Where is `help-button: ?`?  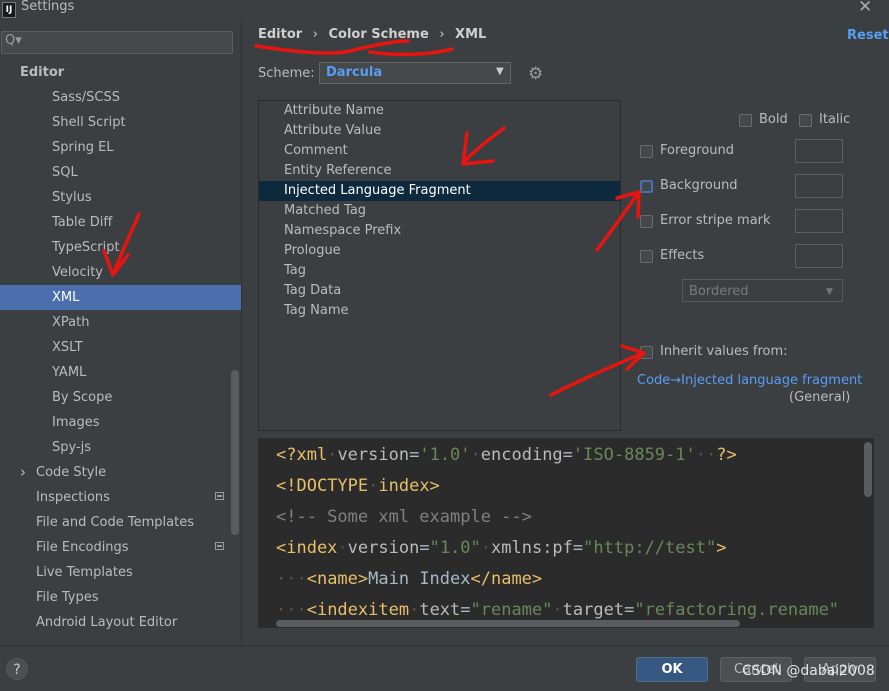 help-button: ? is located at coordinates (17, 669).